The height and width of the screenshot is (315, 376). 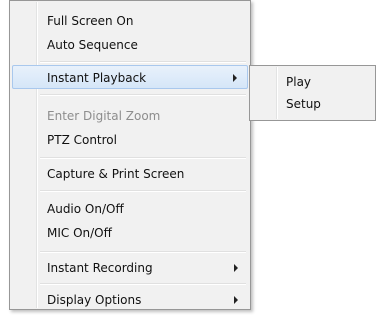 What do you see at coordinates (79, 233) in the screenshot?
I see `menu-item-label: MIC On/Off` at bounding box center [79, 233].